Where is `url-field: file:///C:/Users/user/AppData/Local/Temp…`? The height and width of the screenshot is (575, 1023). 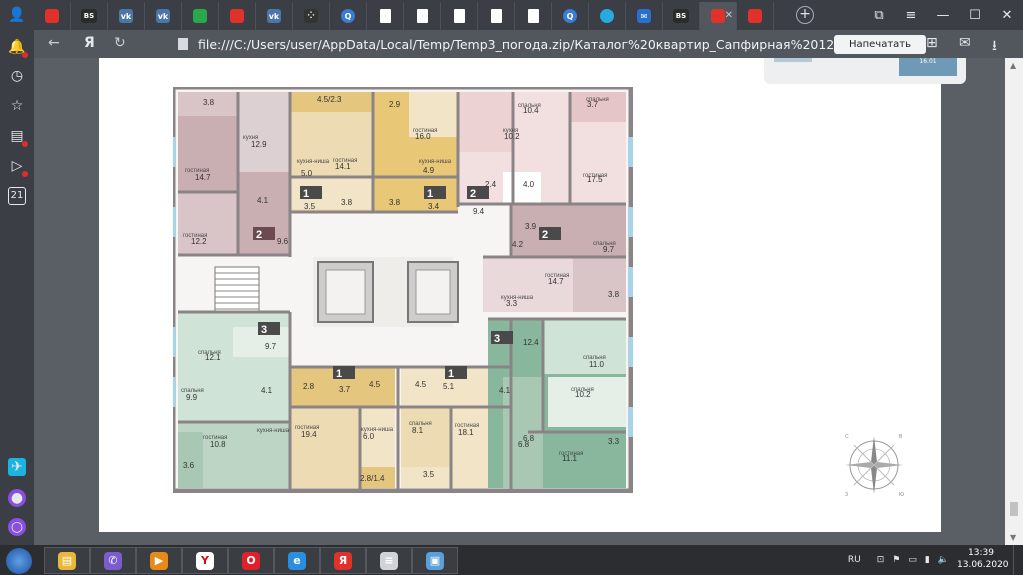 url-field: file:///C:/Users/user/AppData/Local/Temp… is located at coordinates (528, 44).